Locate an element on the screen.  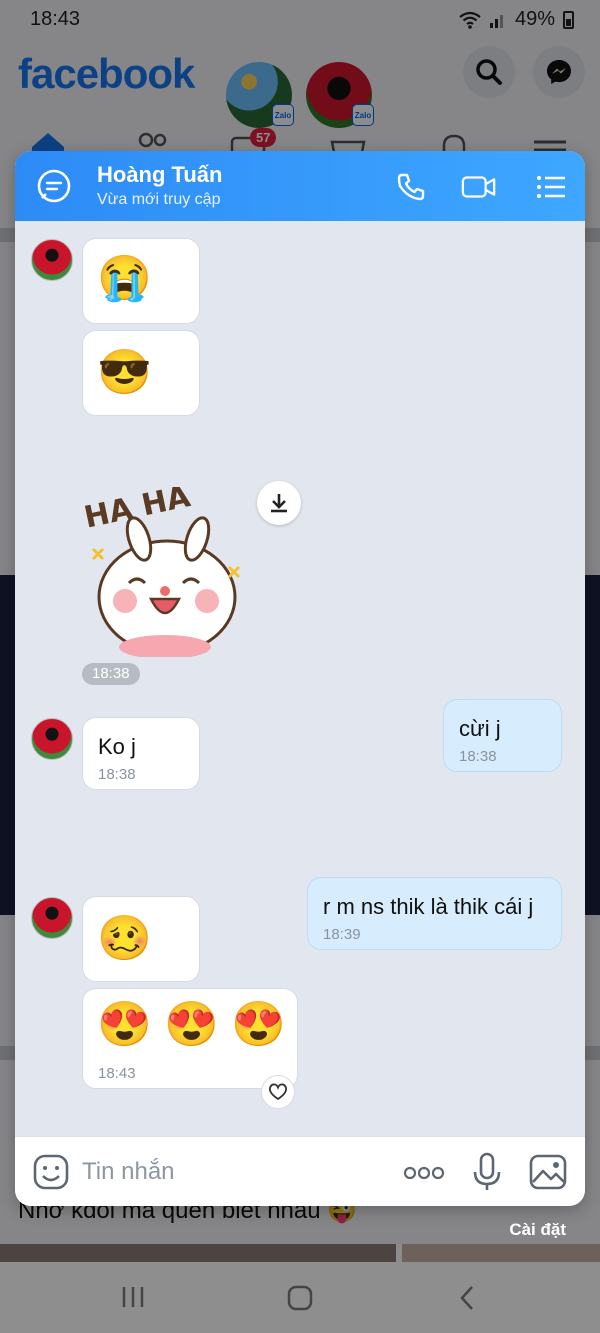
image-icon is located at coordinates (548, 1172).